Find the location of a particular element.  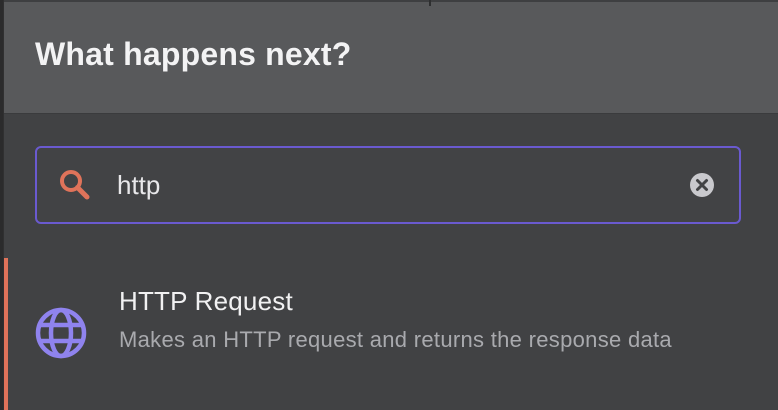

page-title: What happens next? is located at coordinates (193, 54).